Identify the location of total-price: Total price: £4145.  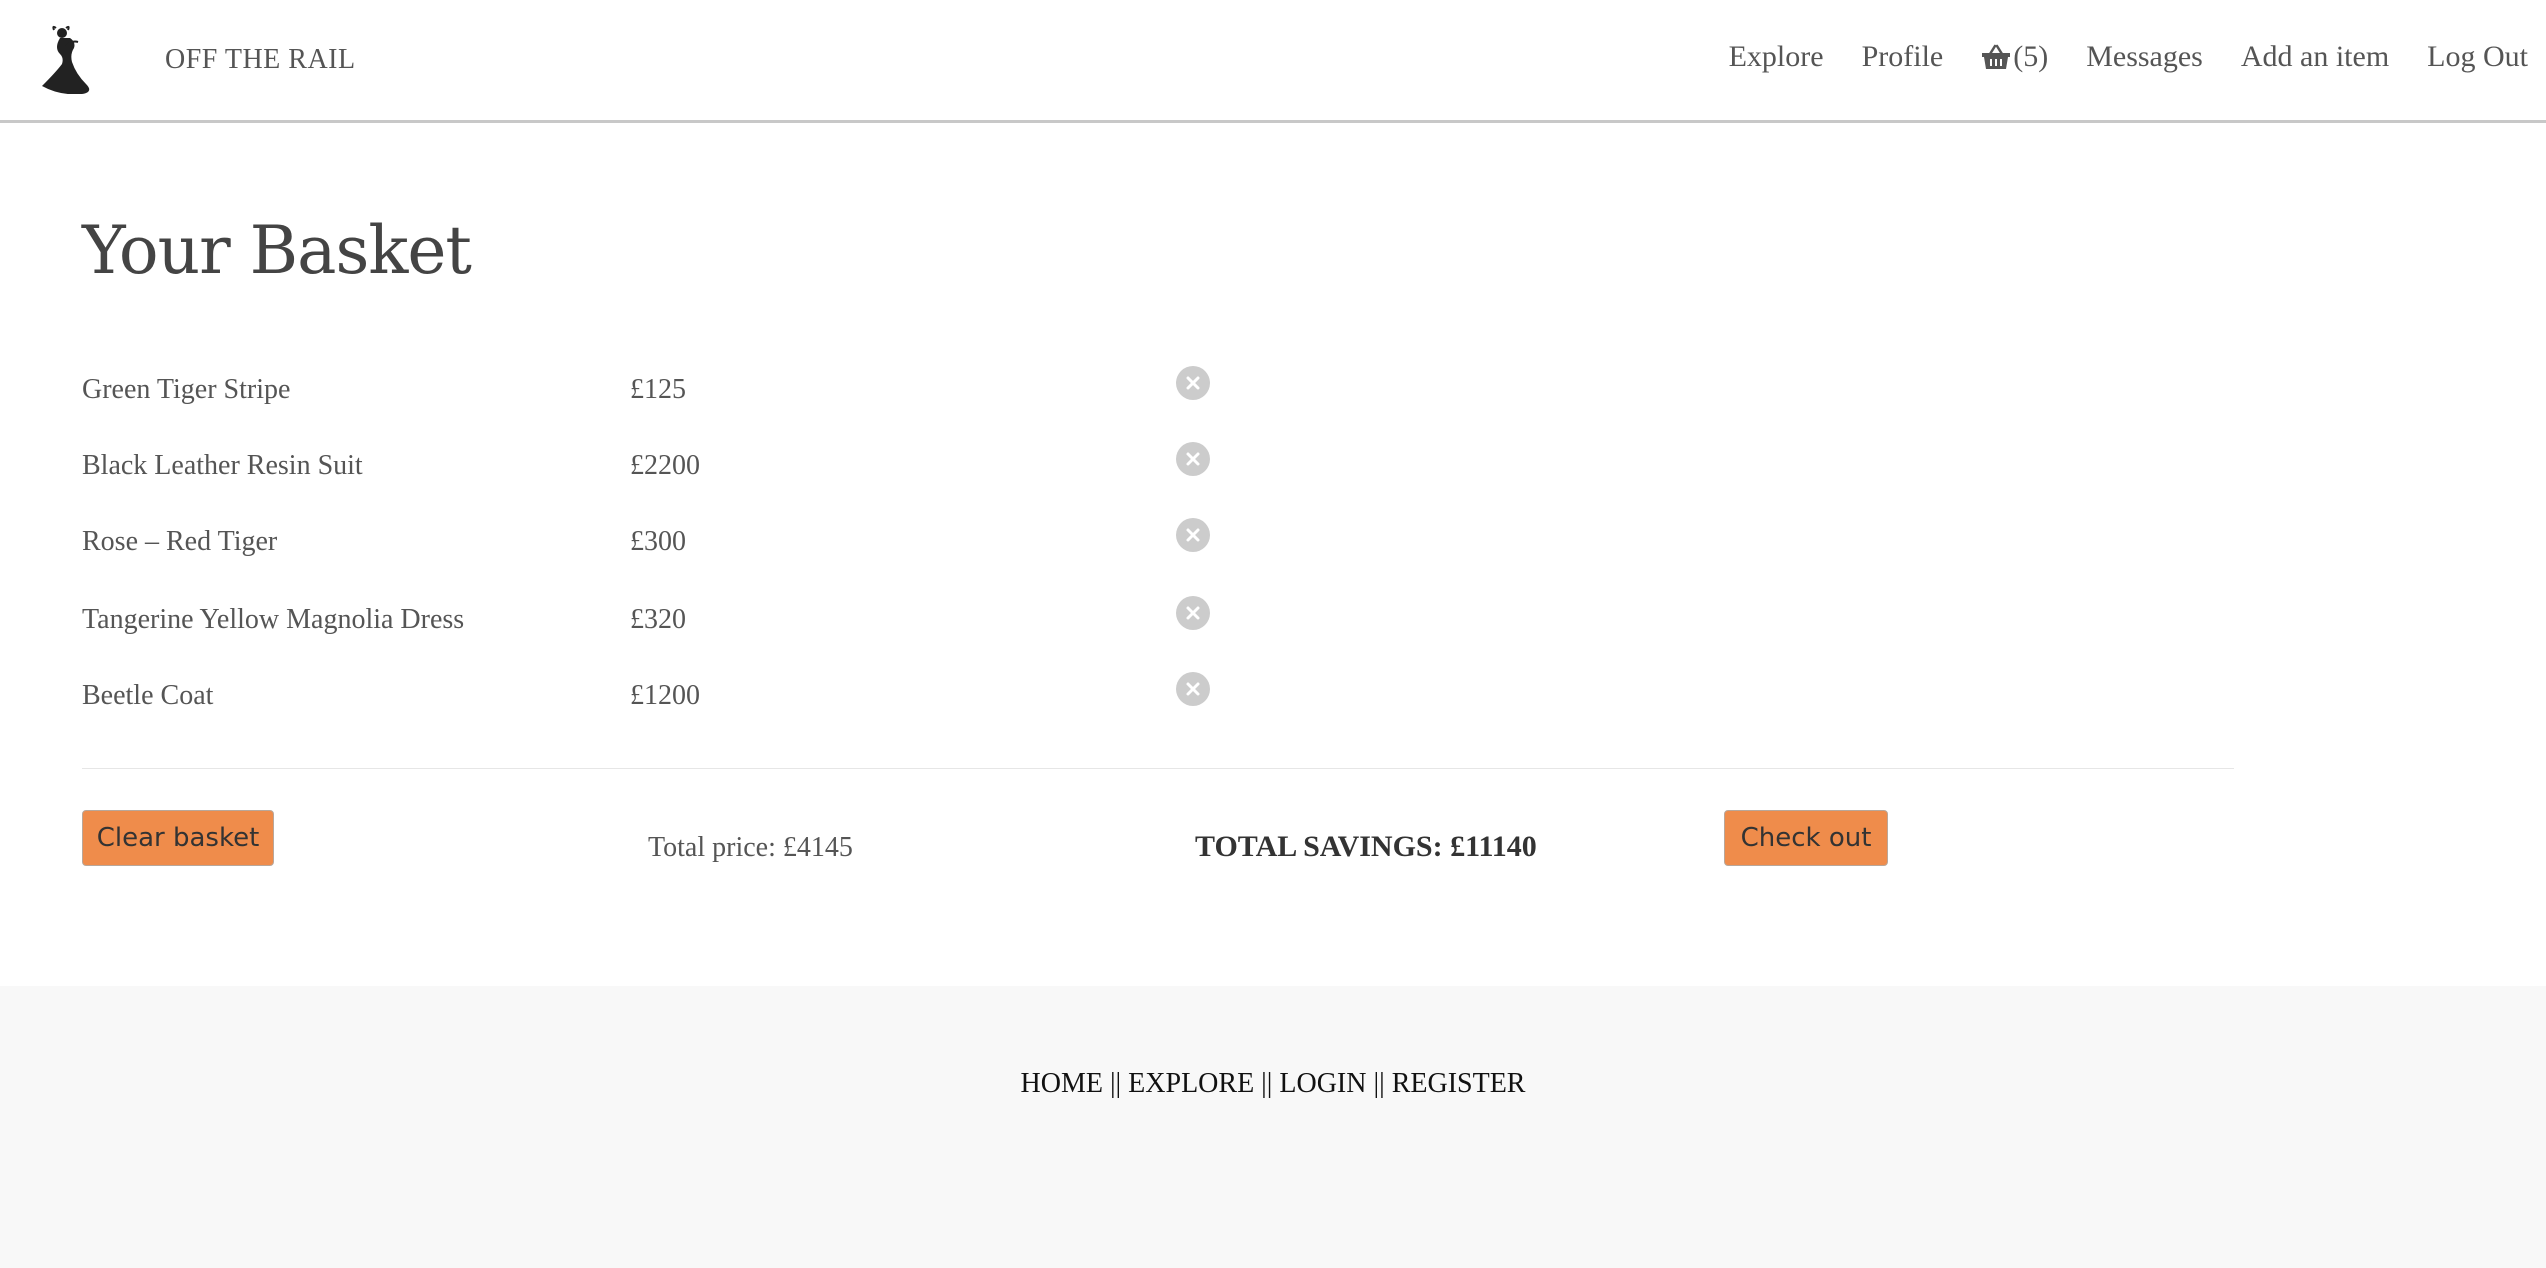
(750, 847).